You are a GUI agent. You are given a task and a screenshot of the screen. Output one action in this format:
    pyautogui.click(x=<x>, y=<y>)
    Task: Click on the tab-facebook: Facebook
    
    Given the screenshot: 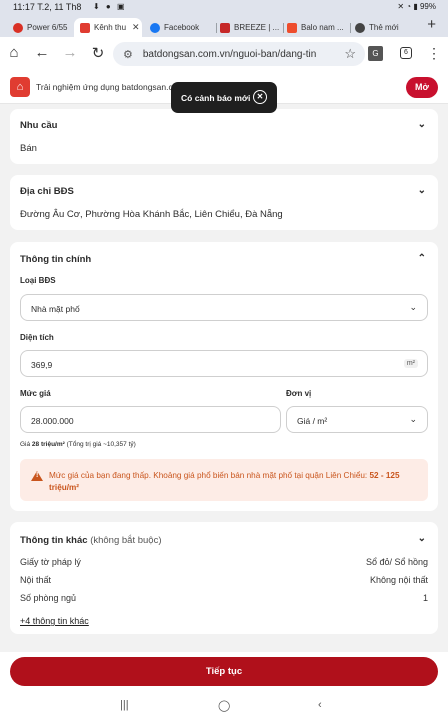 What is the action you would take?
    pyautogui.click(x=182, y=27)
    